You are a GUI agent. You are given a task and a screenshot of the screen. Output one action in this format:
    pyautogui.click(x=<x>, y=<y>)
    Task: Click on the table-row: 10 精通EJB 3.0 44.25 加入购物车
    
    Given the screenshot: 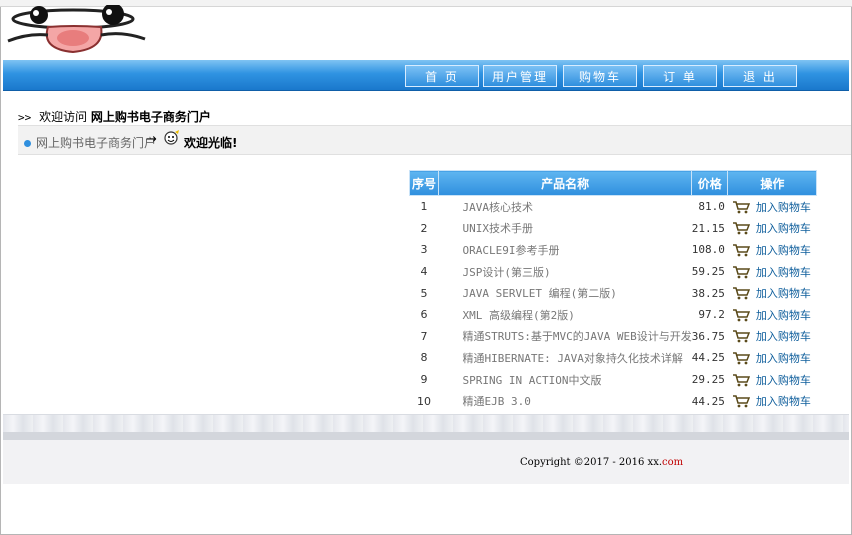 What is the action you would take?
    pyautogui.click(x=613, y=401)
    